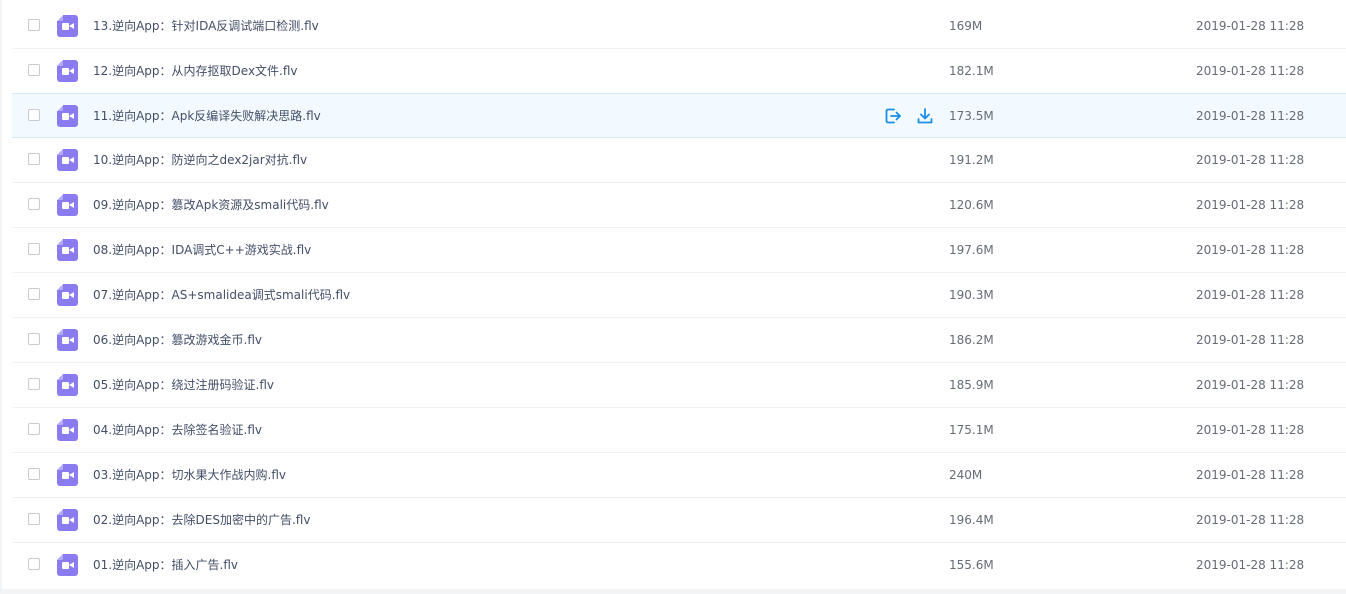  Describe the element at coordinates (200, 160) in the screenshot. I see `file-name: 10.逆向App：防逆向之dex2jar对抗.flv` at that location.